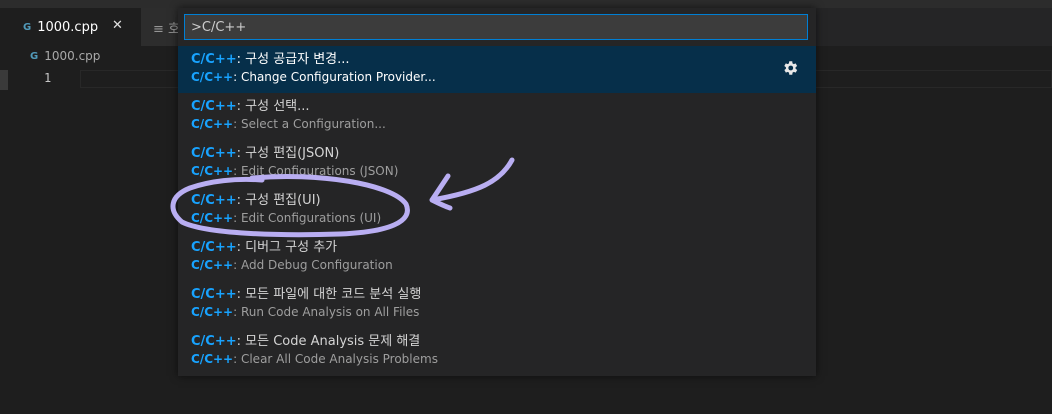 The width and height of the screenshot is (1052, 414). Describe the element at coordinates (278, 200) in the screenshot. I see `command-label: : 구성 편집(UI)` at that location.